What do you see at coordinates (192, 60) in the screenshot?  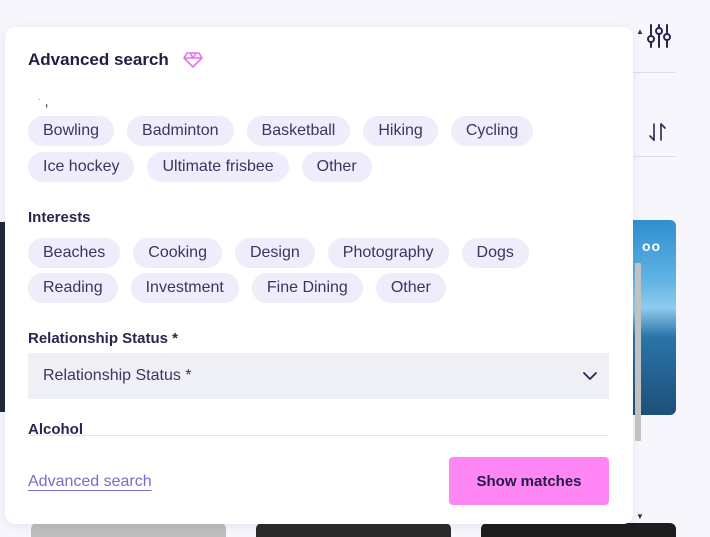 I see `gem-icon` at bounding box center [192, 60].